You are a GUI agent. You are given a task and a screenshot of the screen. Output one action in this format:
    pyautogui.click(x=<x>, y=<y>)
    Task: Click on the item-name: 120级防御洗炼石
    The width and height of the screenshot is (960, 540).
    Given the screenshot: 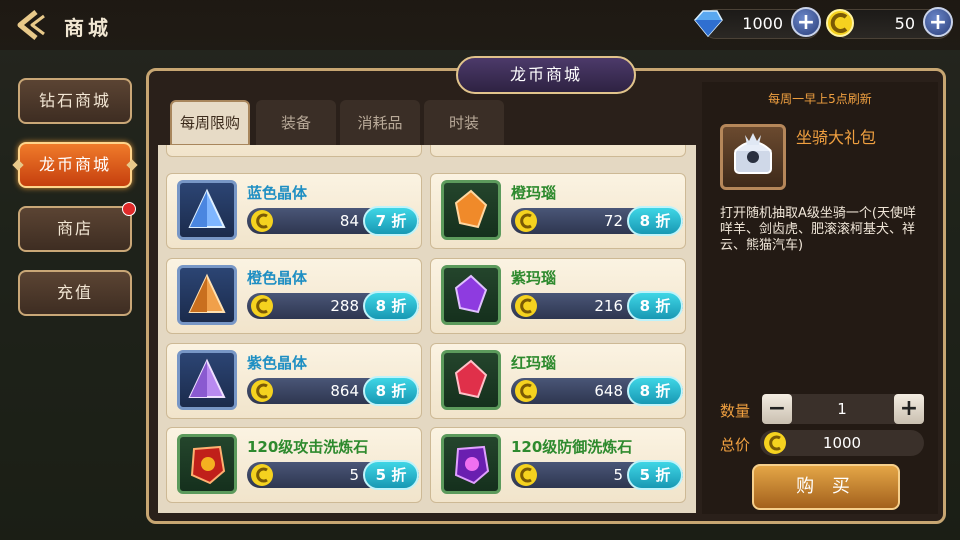 What is the action you would take?
    pyautogui.click(x=572, y=447)
    